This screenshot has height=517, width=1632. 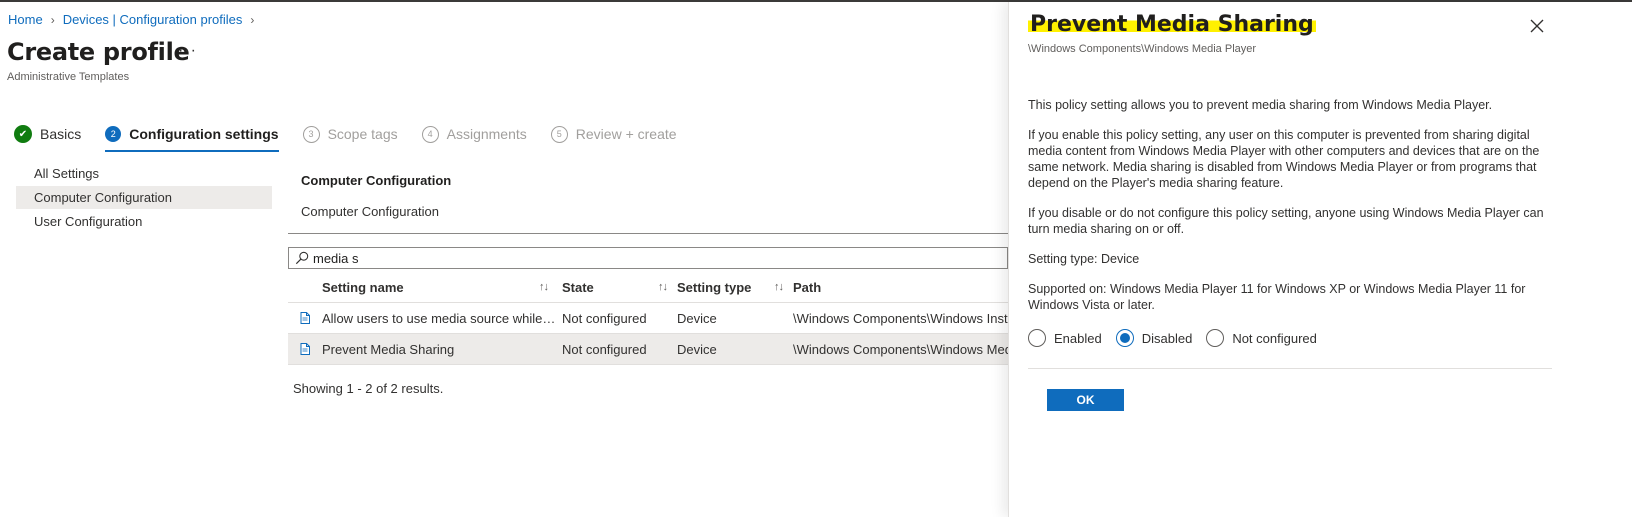 What do you see at coordinates (153, 19) in the screenshot?
I see `breadcrumb-configuration-profiles-link: Devices | Configuration profiles` at bounding box center [153, 19].